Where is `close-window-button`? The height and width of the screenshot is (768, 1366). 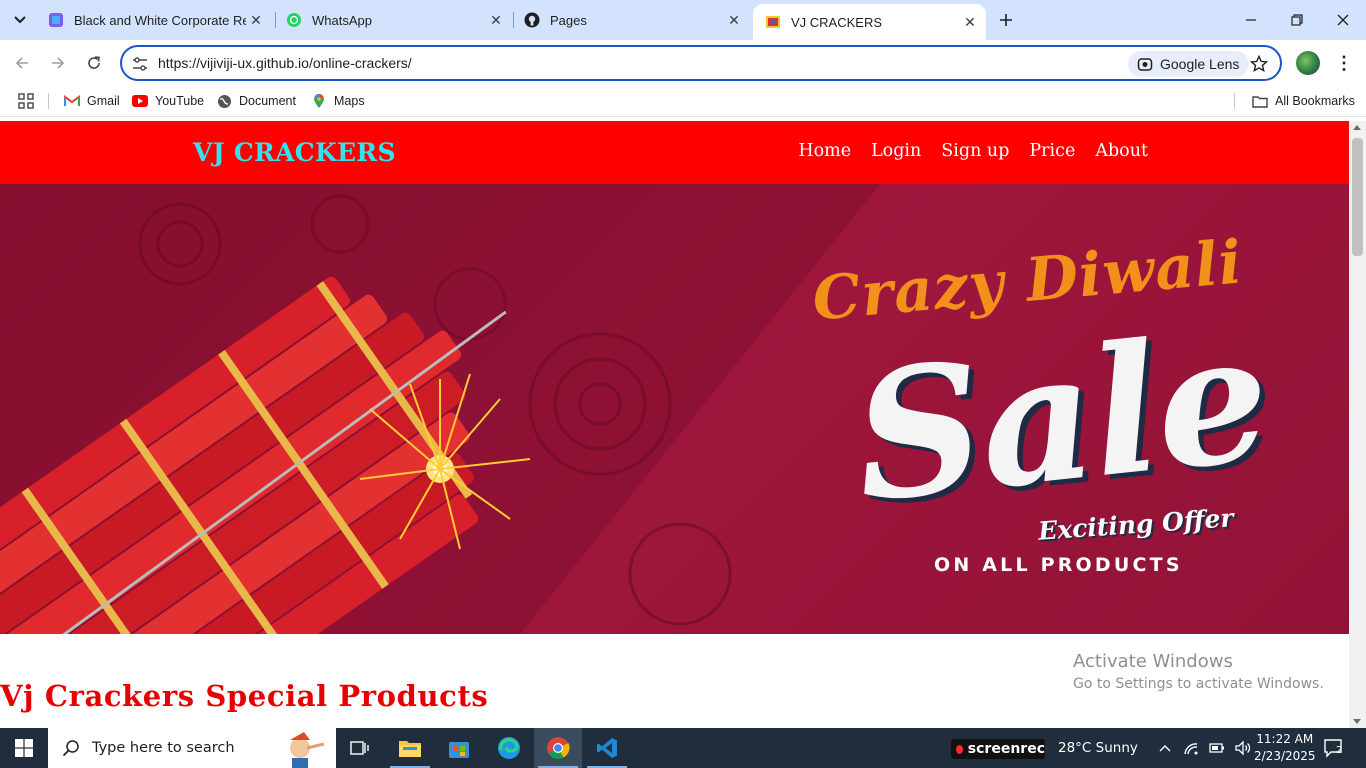
close-window-button is located at coordinates (1343, 20).